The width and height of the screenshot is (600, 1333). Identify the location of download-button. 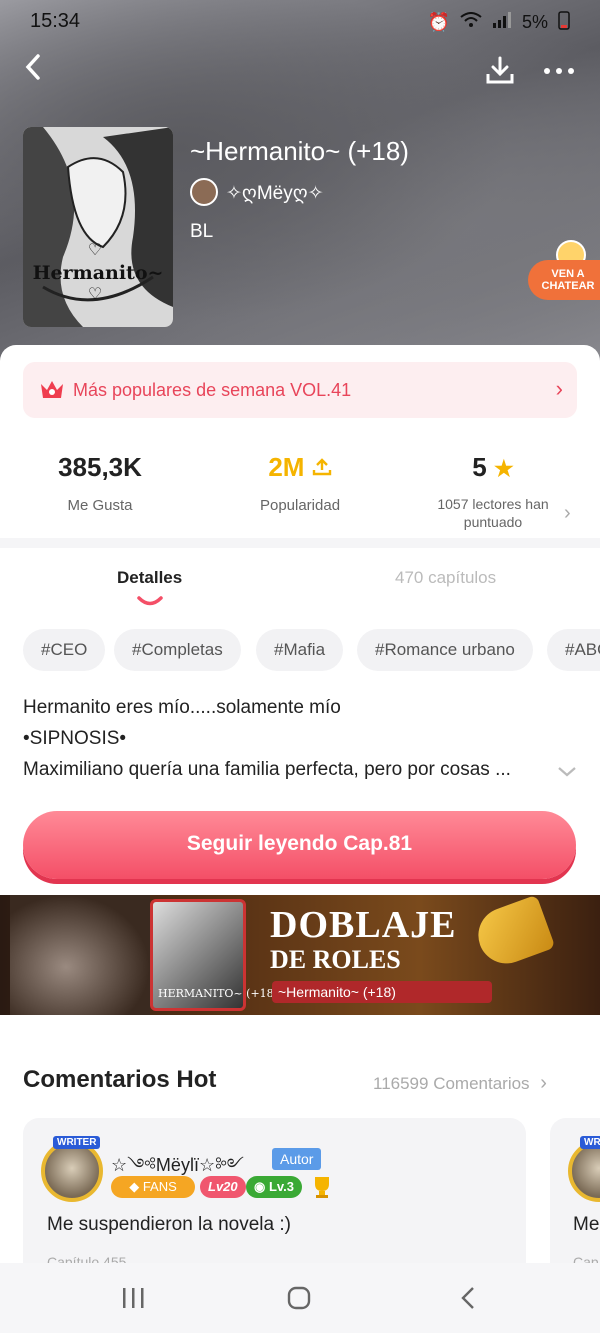
(500, 72).